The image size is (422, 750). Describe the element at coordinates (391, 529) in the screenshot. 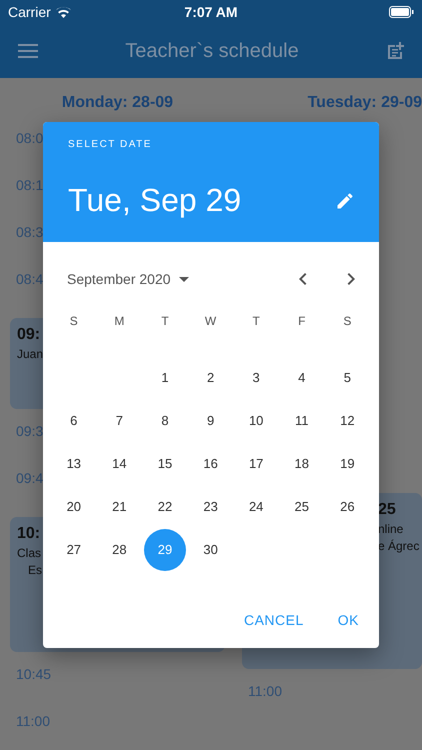

I see `event-text: nline` at that location.